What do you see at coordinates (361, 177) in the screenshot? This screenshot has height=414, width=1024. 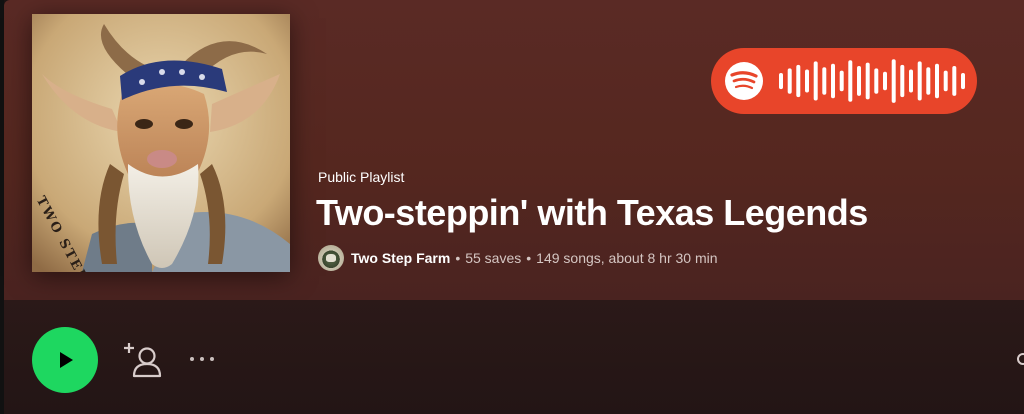 I see `playlist-type-label: Public Playlist` at bounding box center [361, 177].